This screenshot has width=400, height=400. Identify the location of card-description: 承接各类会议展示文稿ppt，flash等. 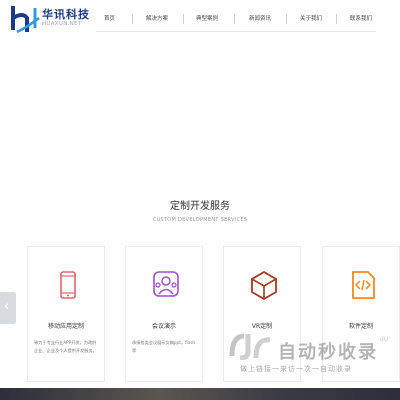
(164, 346).